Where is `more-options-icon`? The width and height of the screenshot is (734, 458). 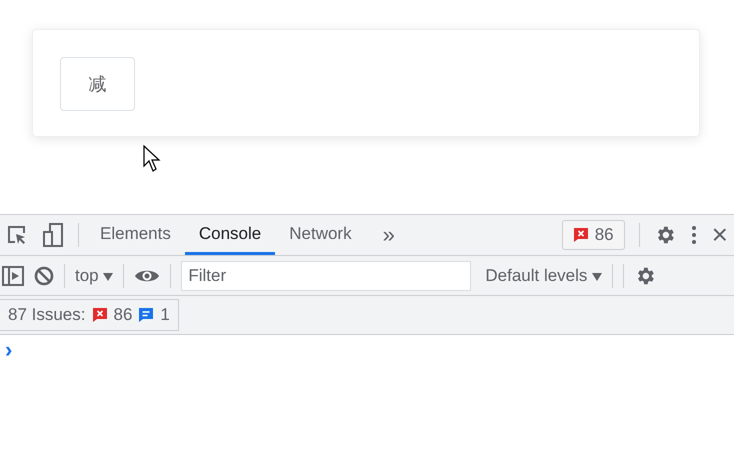 more-options-icon is located at coordinates (694, 235).